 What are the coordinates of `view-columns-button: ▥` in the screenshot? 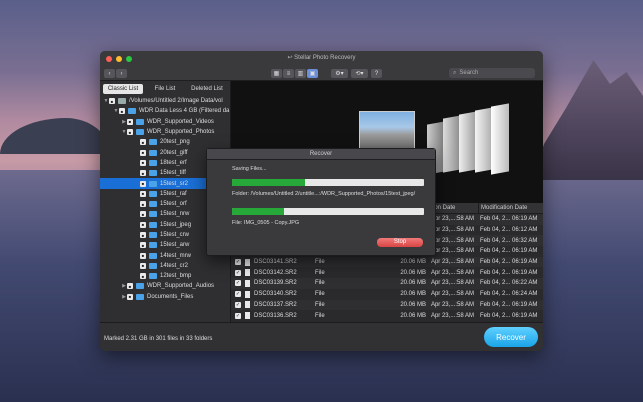 It's located at (300, 73).